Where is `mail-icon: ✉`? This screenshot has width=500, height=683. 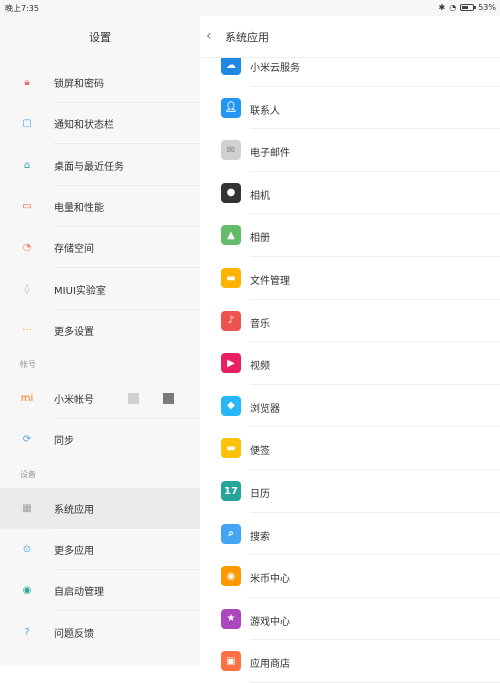
mail-icon: ✉ is located at coordinates (231, 150).